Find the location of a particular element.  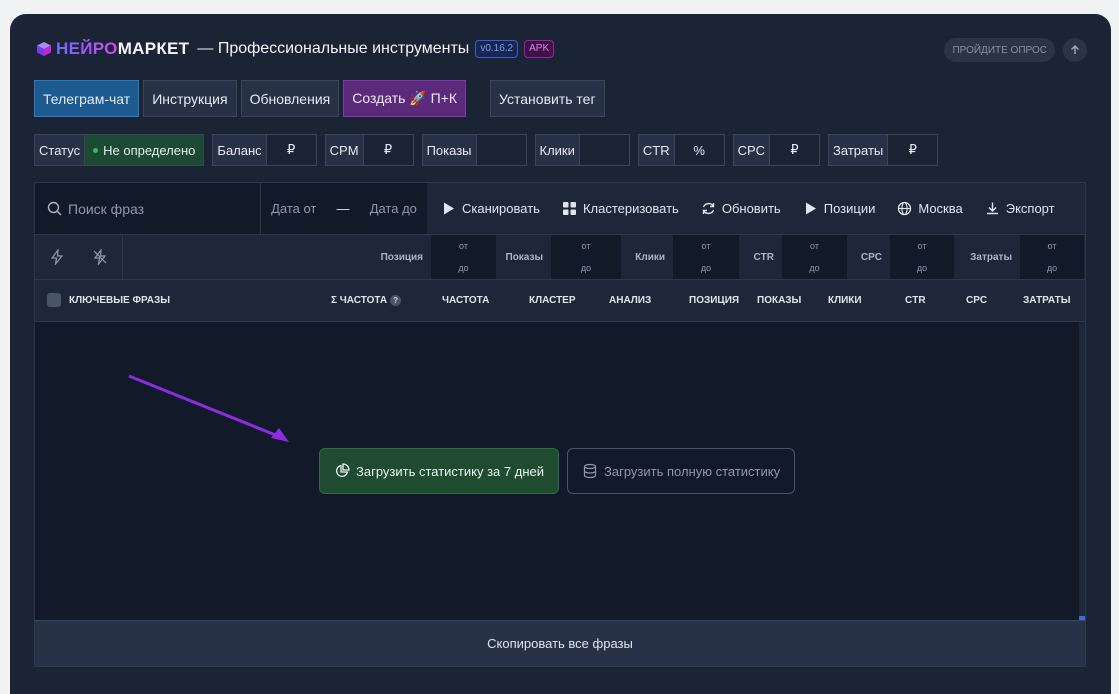

clicks-label: Клики is located at coordinates (557, 150).